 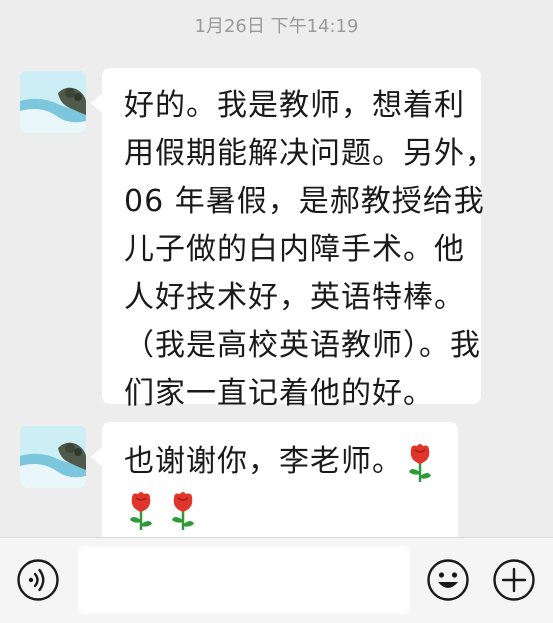 What do you see at coordinates (263, 461) in the screenshot?
I see `message-text: 也谢谢你，李老师。` at bounding box center [263, 461].